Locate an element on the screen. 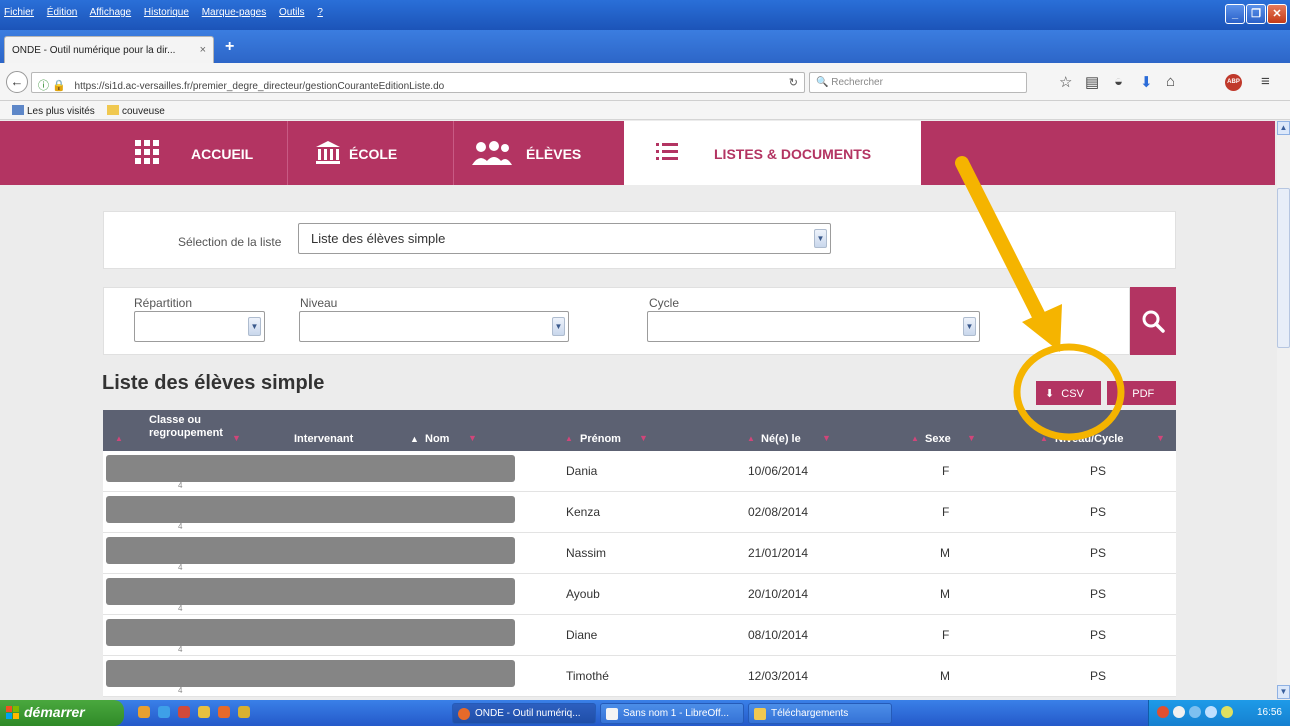 Image resolution: width=1290 pixels, height=726 pixels. volume-icon is located at coordinates (1179, 712).